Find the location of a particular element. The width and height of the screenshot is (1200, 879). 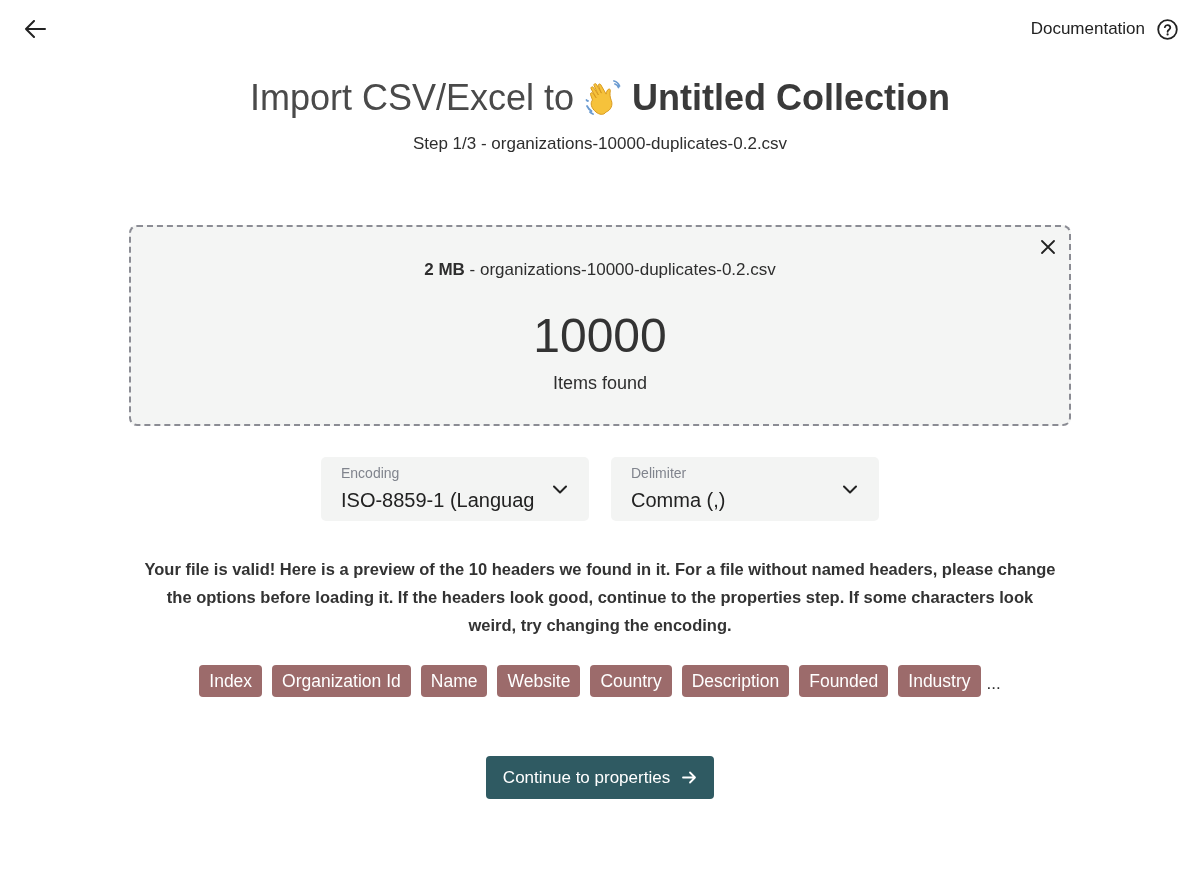

header-tag: Founded is located at coordinates (844, 680).